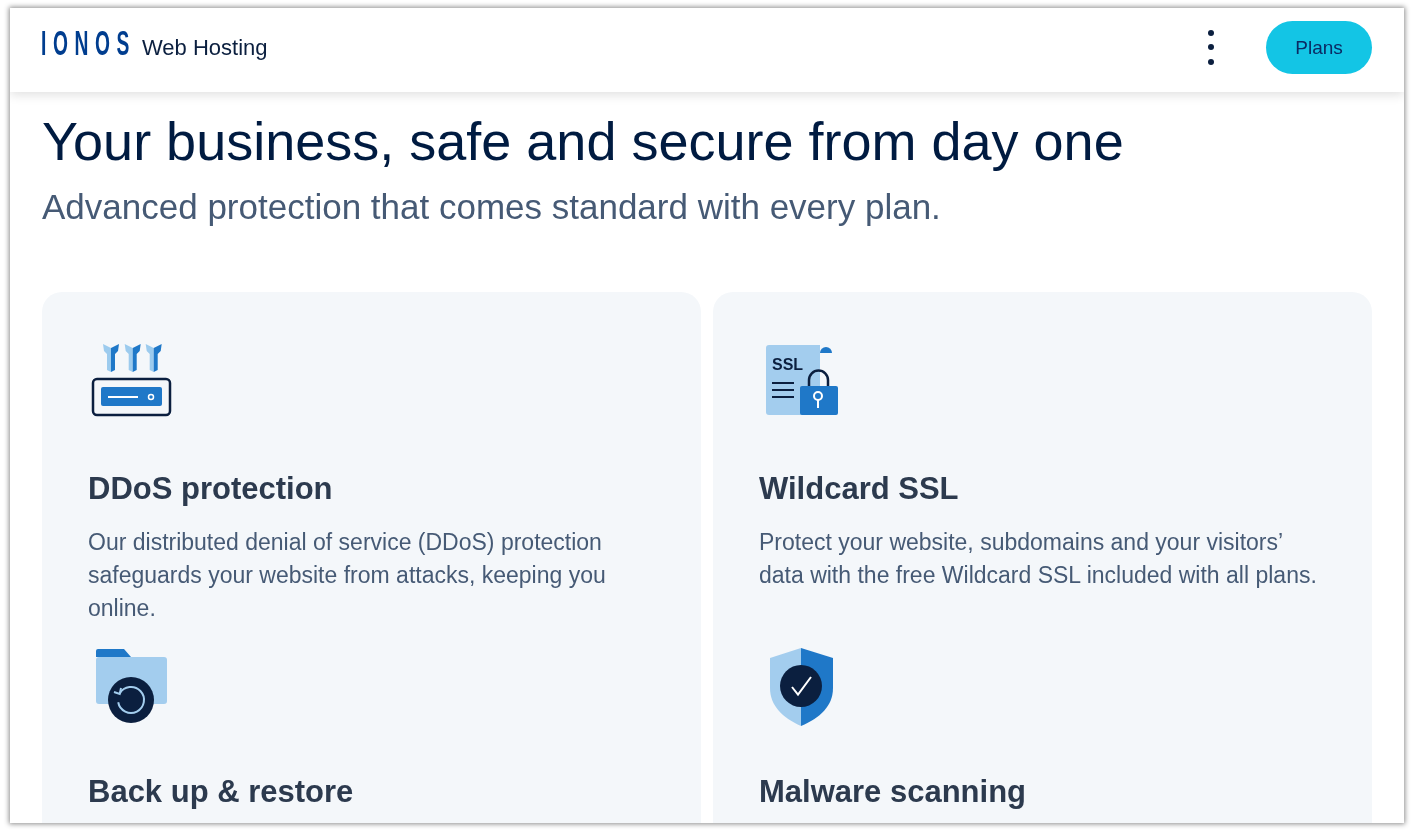 This screenshot has width=1414, height=836. What do you see at coordinates (221, 792) in the screenshot?
I see `feature-title: Back up & restore` at bounding box center [221, 792].